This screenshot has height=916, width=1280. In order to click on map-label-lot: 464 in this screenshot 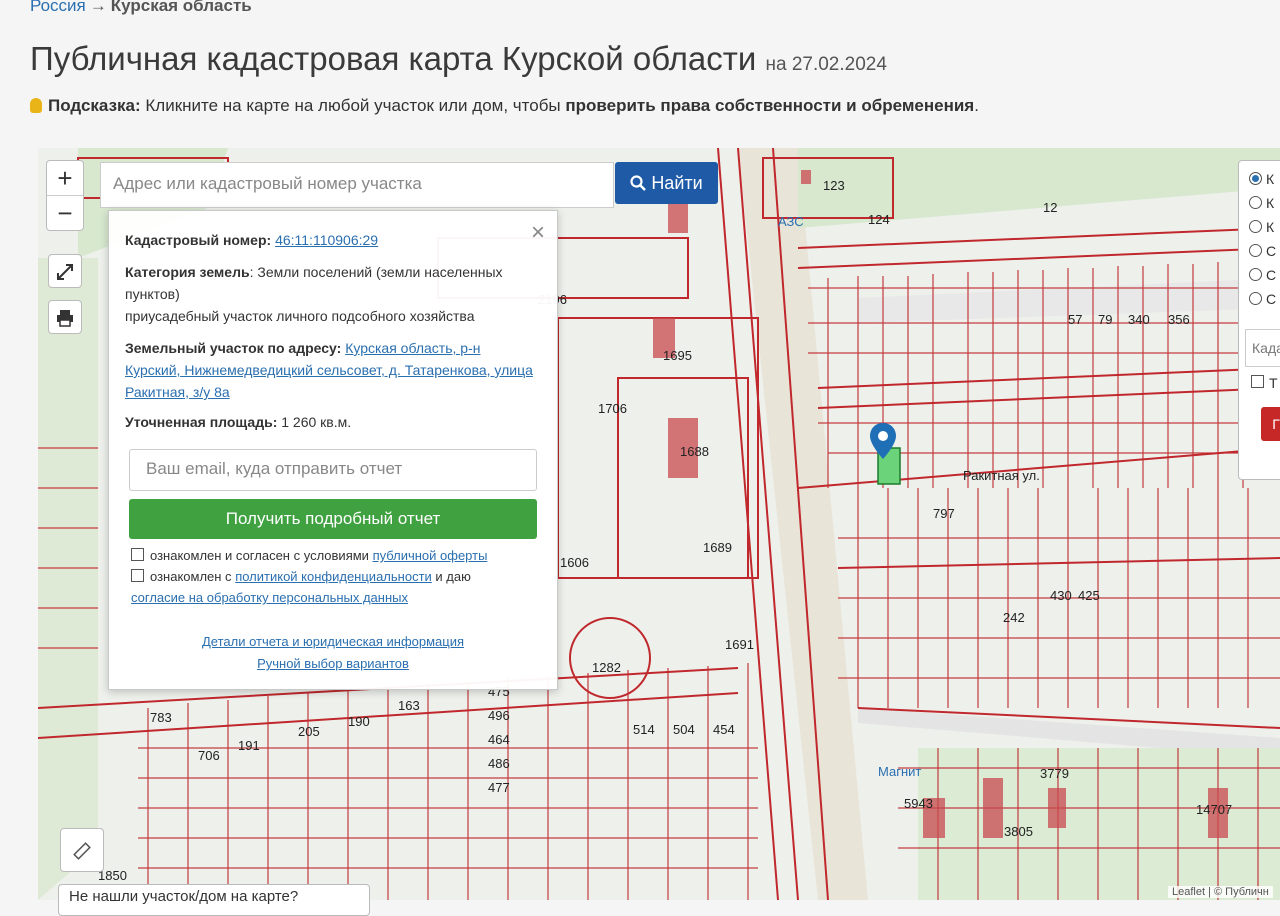, I will do `click(499, 739)`.